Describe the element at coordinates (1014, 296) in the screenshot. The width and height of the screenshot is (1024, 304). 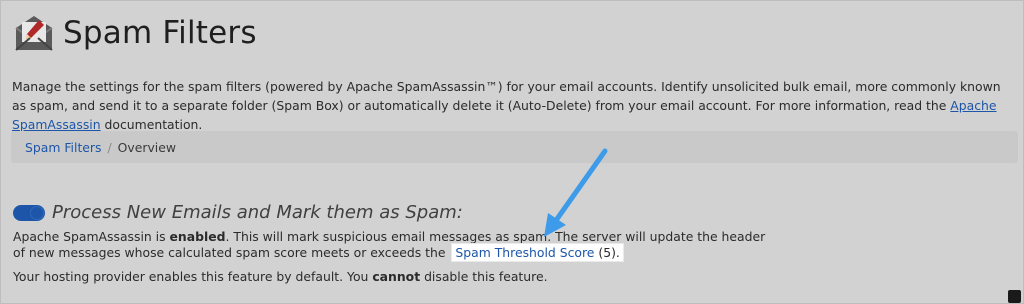
I see `corner-widget-icon` at that location.